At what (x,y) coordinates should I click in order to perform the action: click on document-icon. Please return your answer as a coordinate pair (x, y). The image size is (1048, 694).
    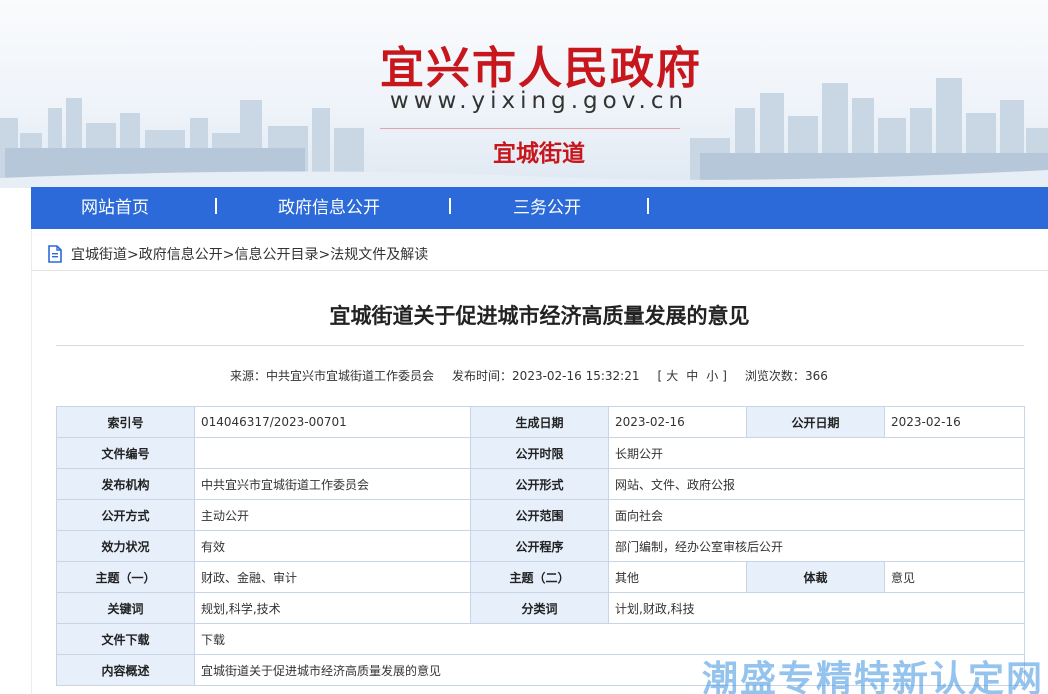
    Looking at the image, I should click on (55, 254).